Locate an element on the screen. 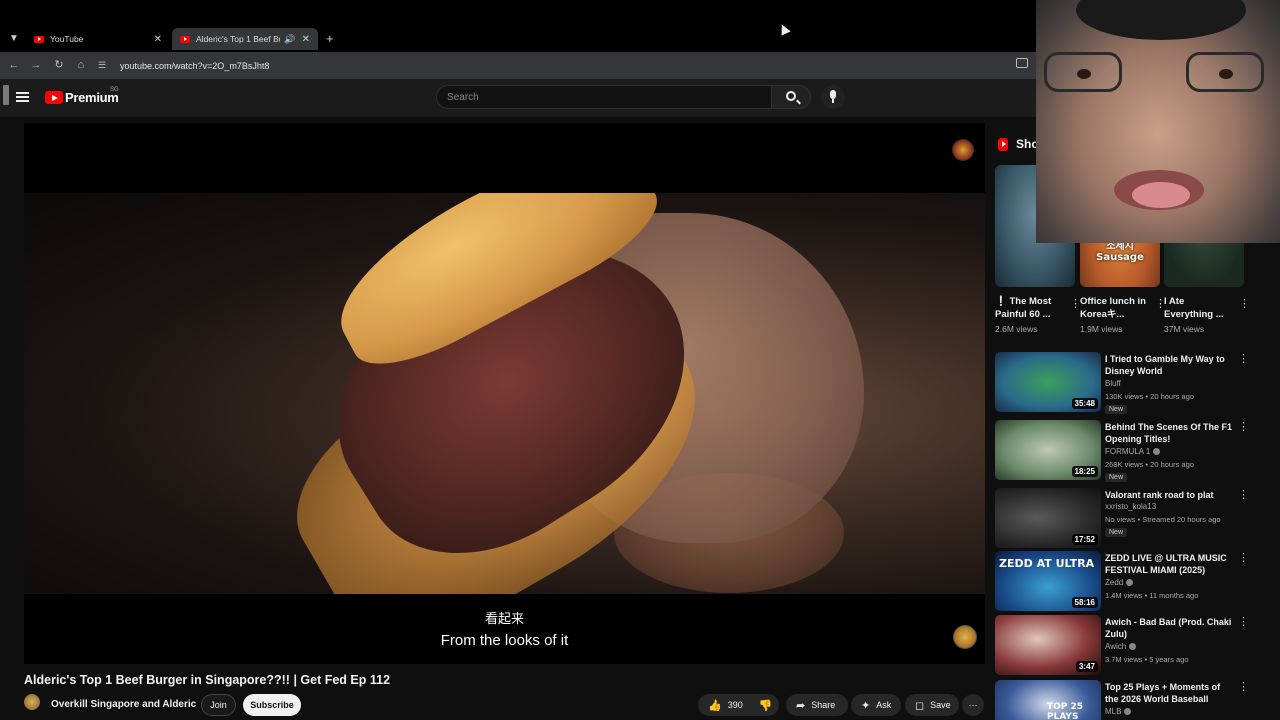  video-thumbnail: ZEDD AT ULTRA 58:16 is located at coordinates (1048, 581).